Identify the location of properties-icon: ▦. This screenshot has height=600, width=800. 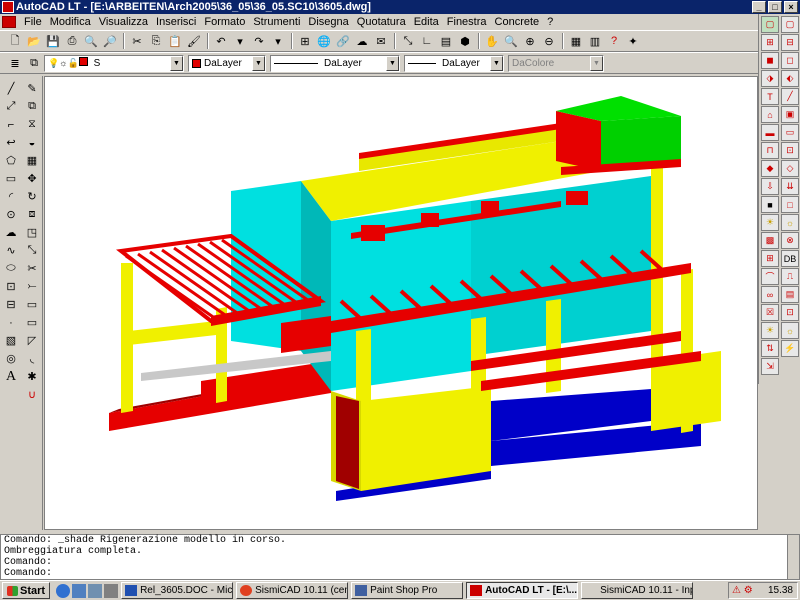
(576, 41).